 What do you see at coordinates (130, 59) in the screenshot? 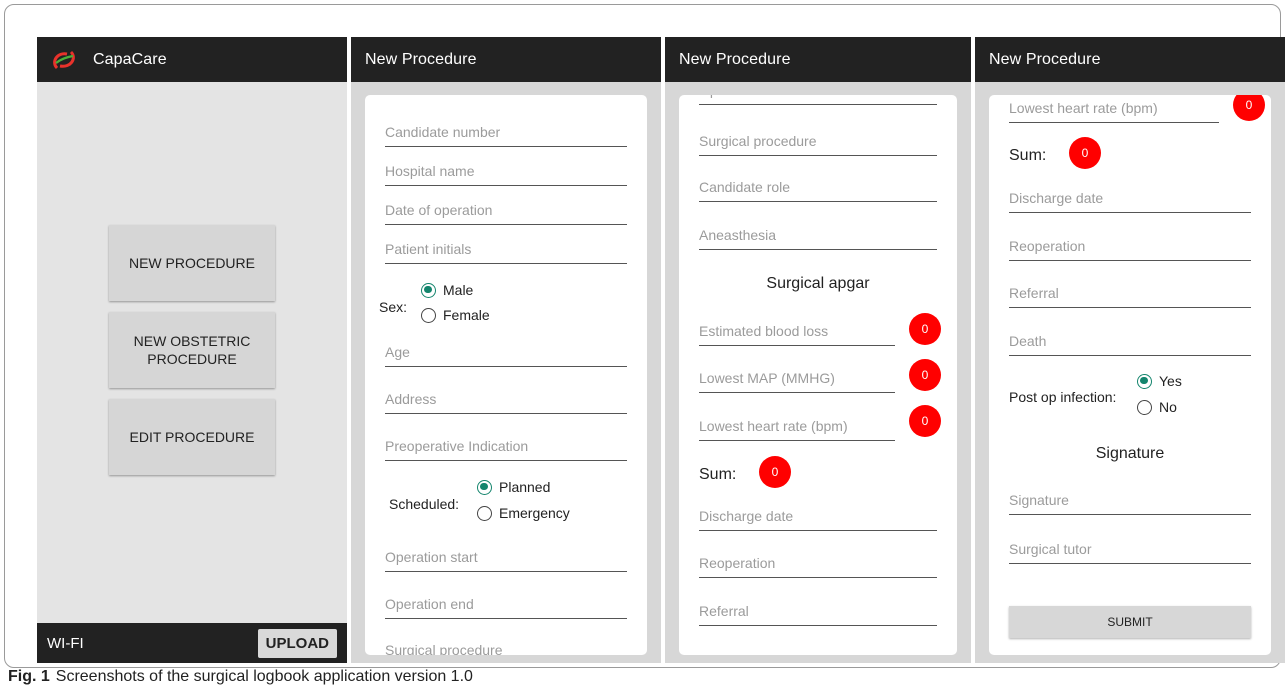
I see `app-title: CapaCare` at bounding box center [130, 59].